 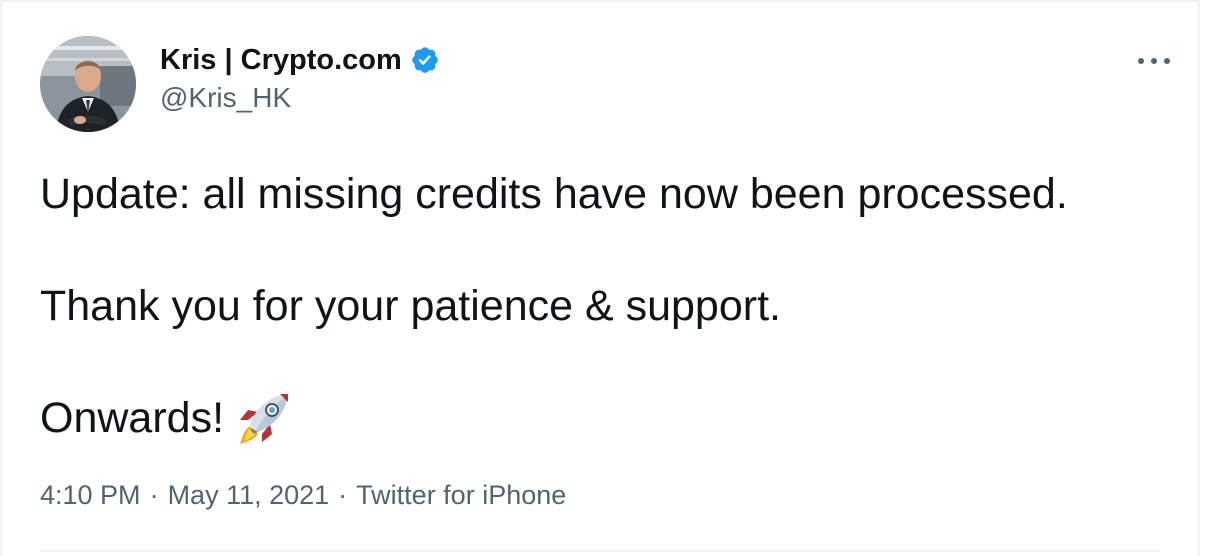 I want to click on author-avatar, so click(x=88, y=84).